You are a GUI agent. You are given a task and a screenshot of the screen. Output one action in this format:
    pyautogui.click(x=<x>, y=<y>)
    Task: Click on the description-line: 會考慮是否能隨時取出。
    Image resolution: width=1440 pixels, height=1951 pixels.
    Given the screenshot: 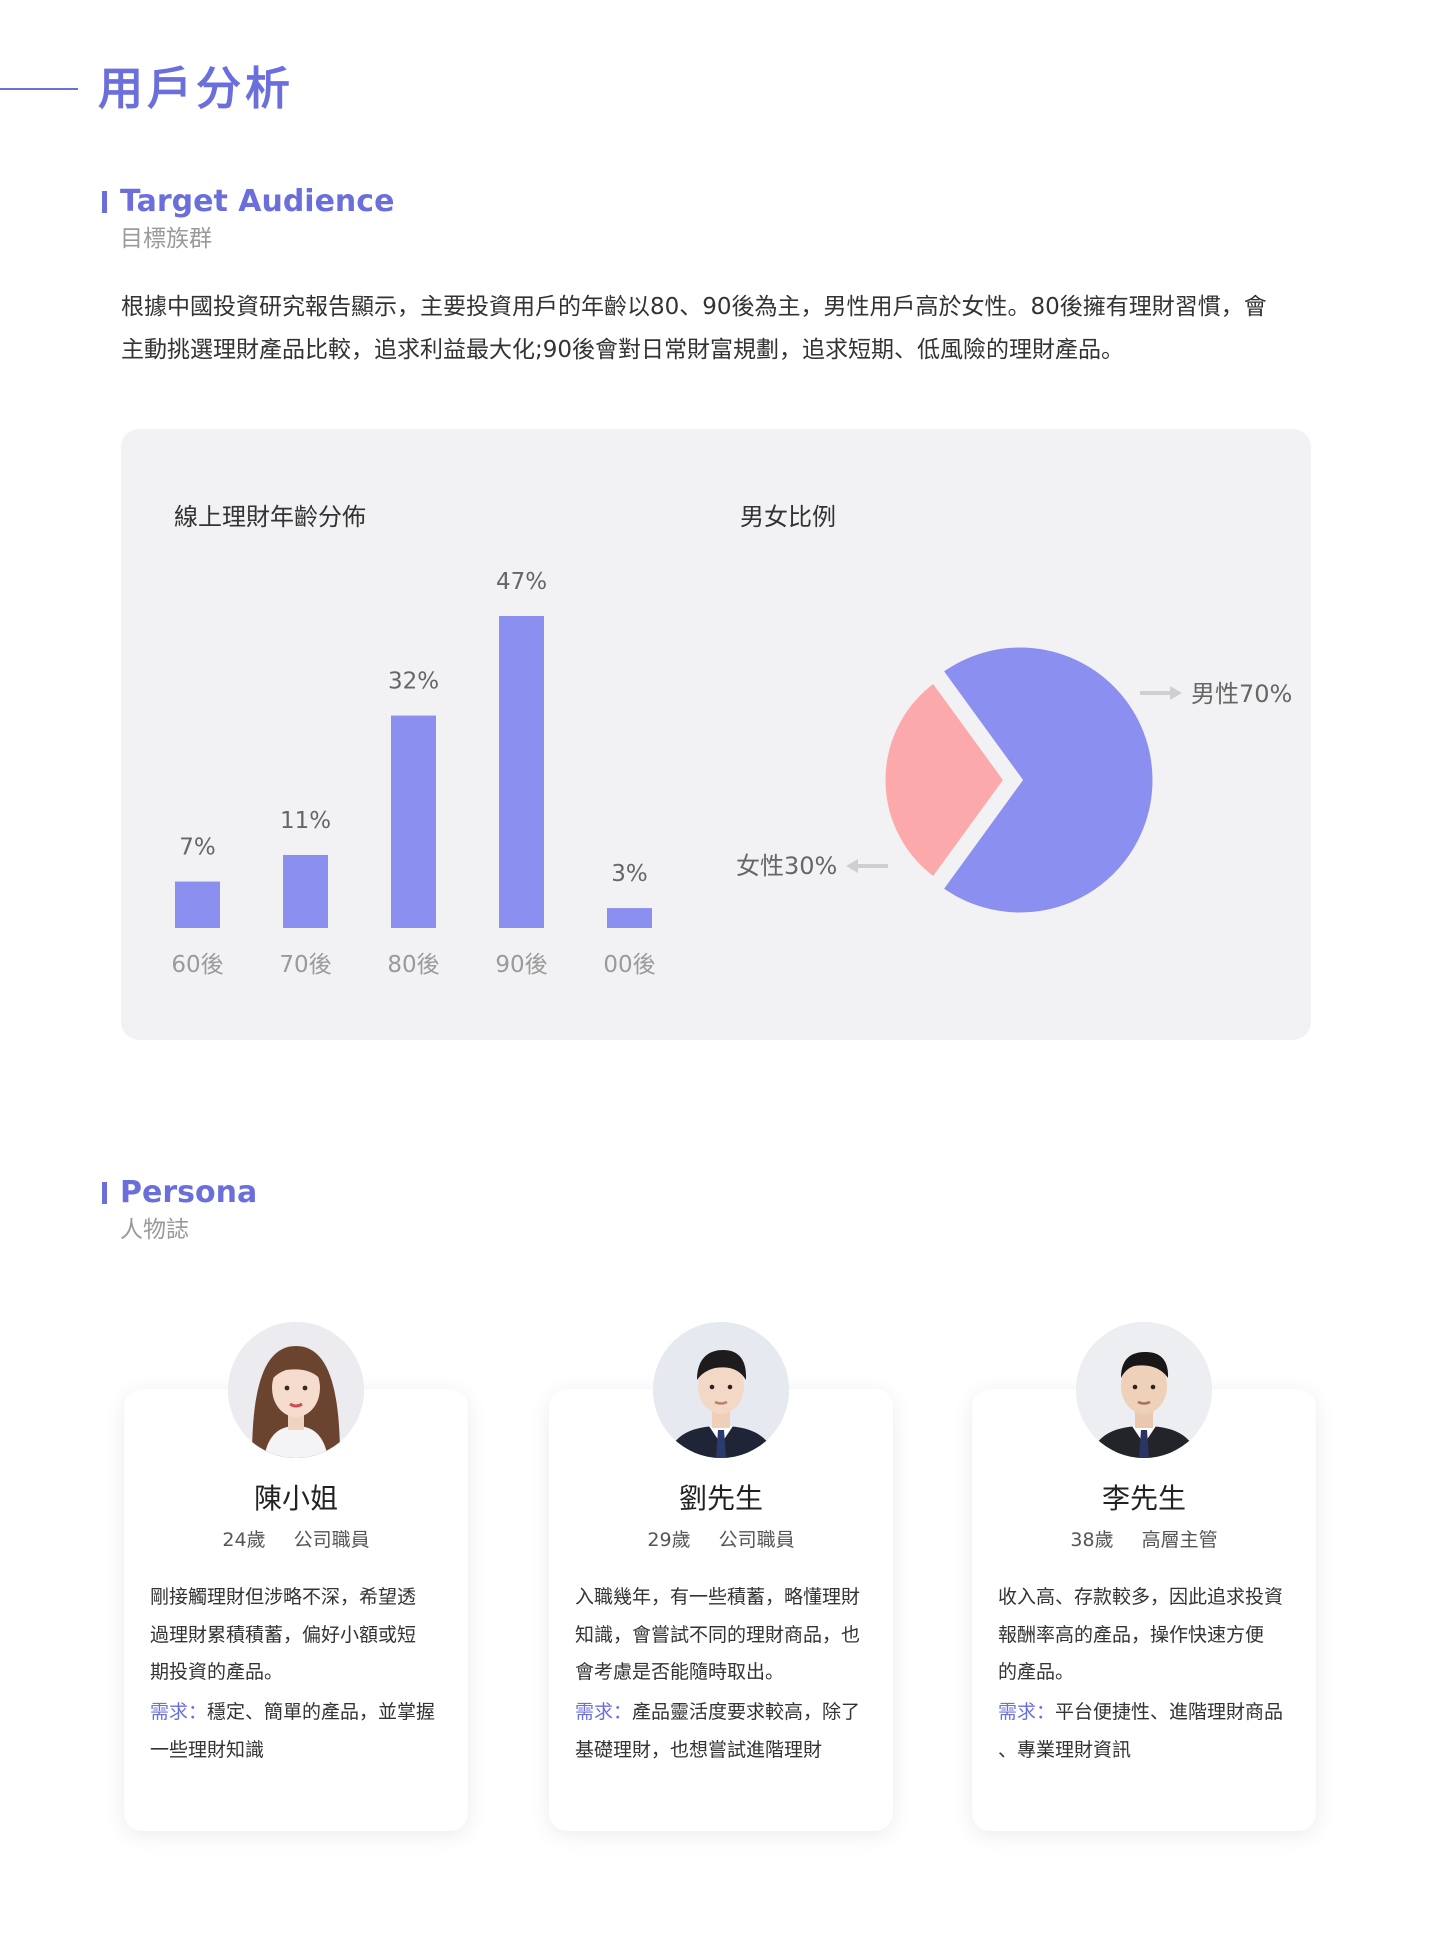 What is the action you would take?
    pyautogui.click(x=680, y=1672)
    